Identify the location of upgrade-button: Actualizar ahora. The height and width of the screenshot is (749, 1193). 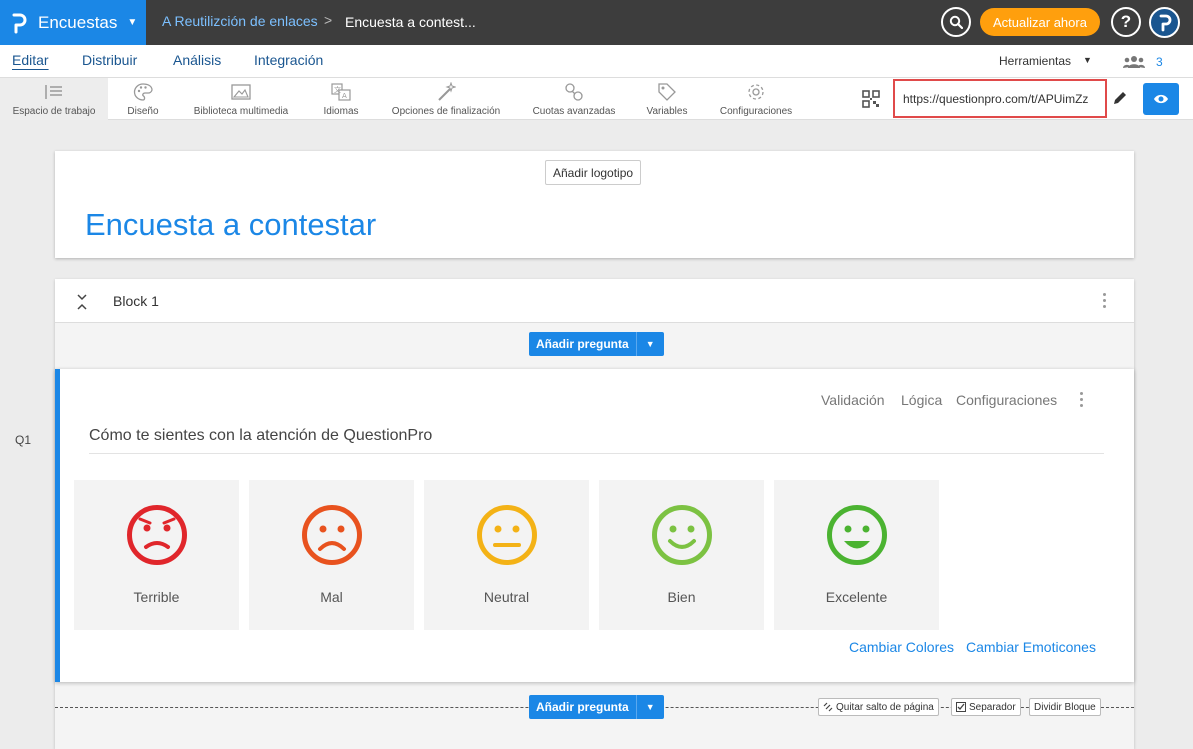
(1040, 22).